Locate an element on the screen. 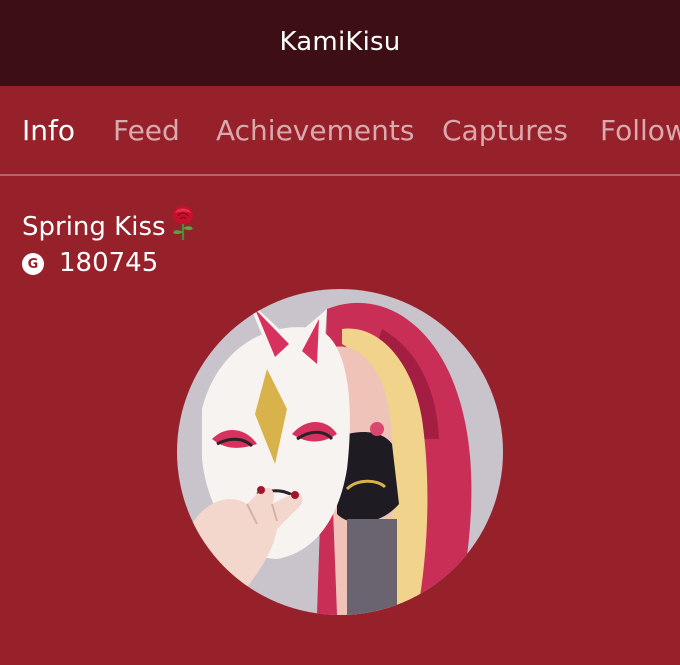 This screenshot has height=665, width=680. tab-info: Info is located at coordinates (48, 130).